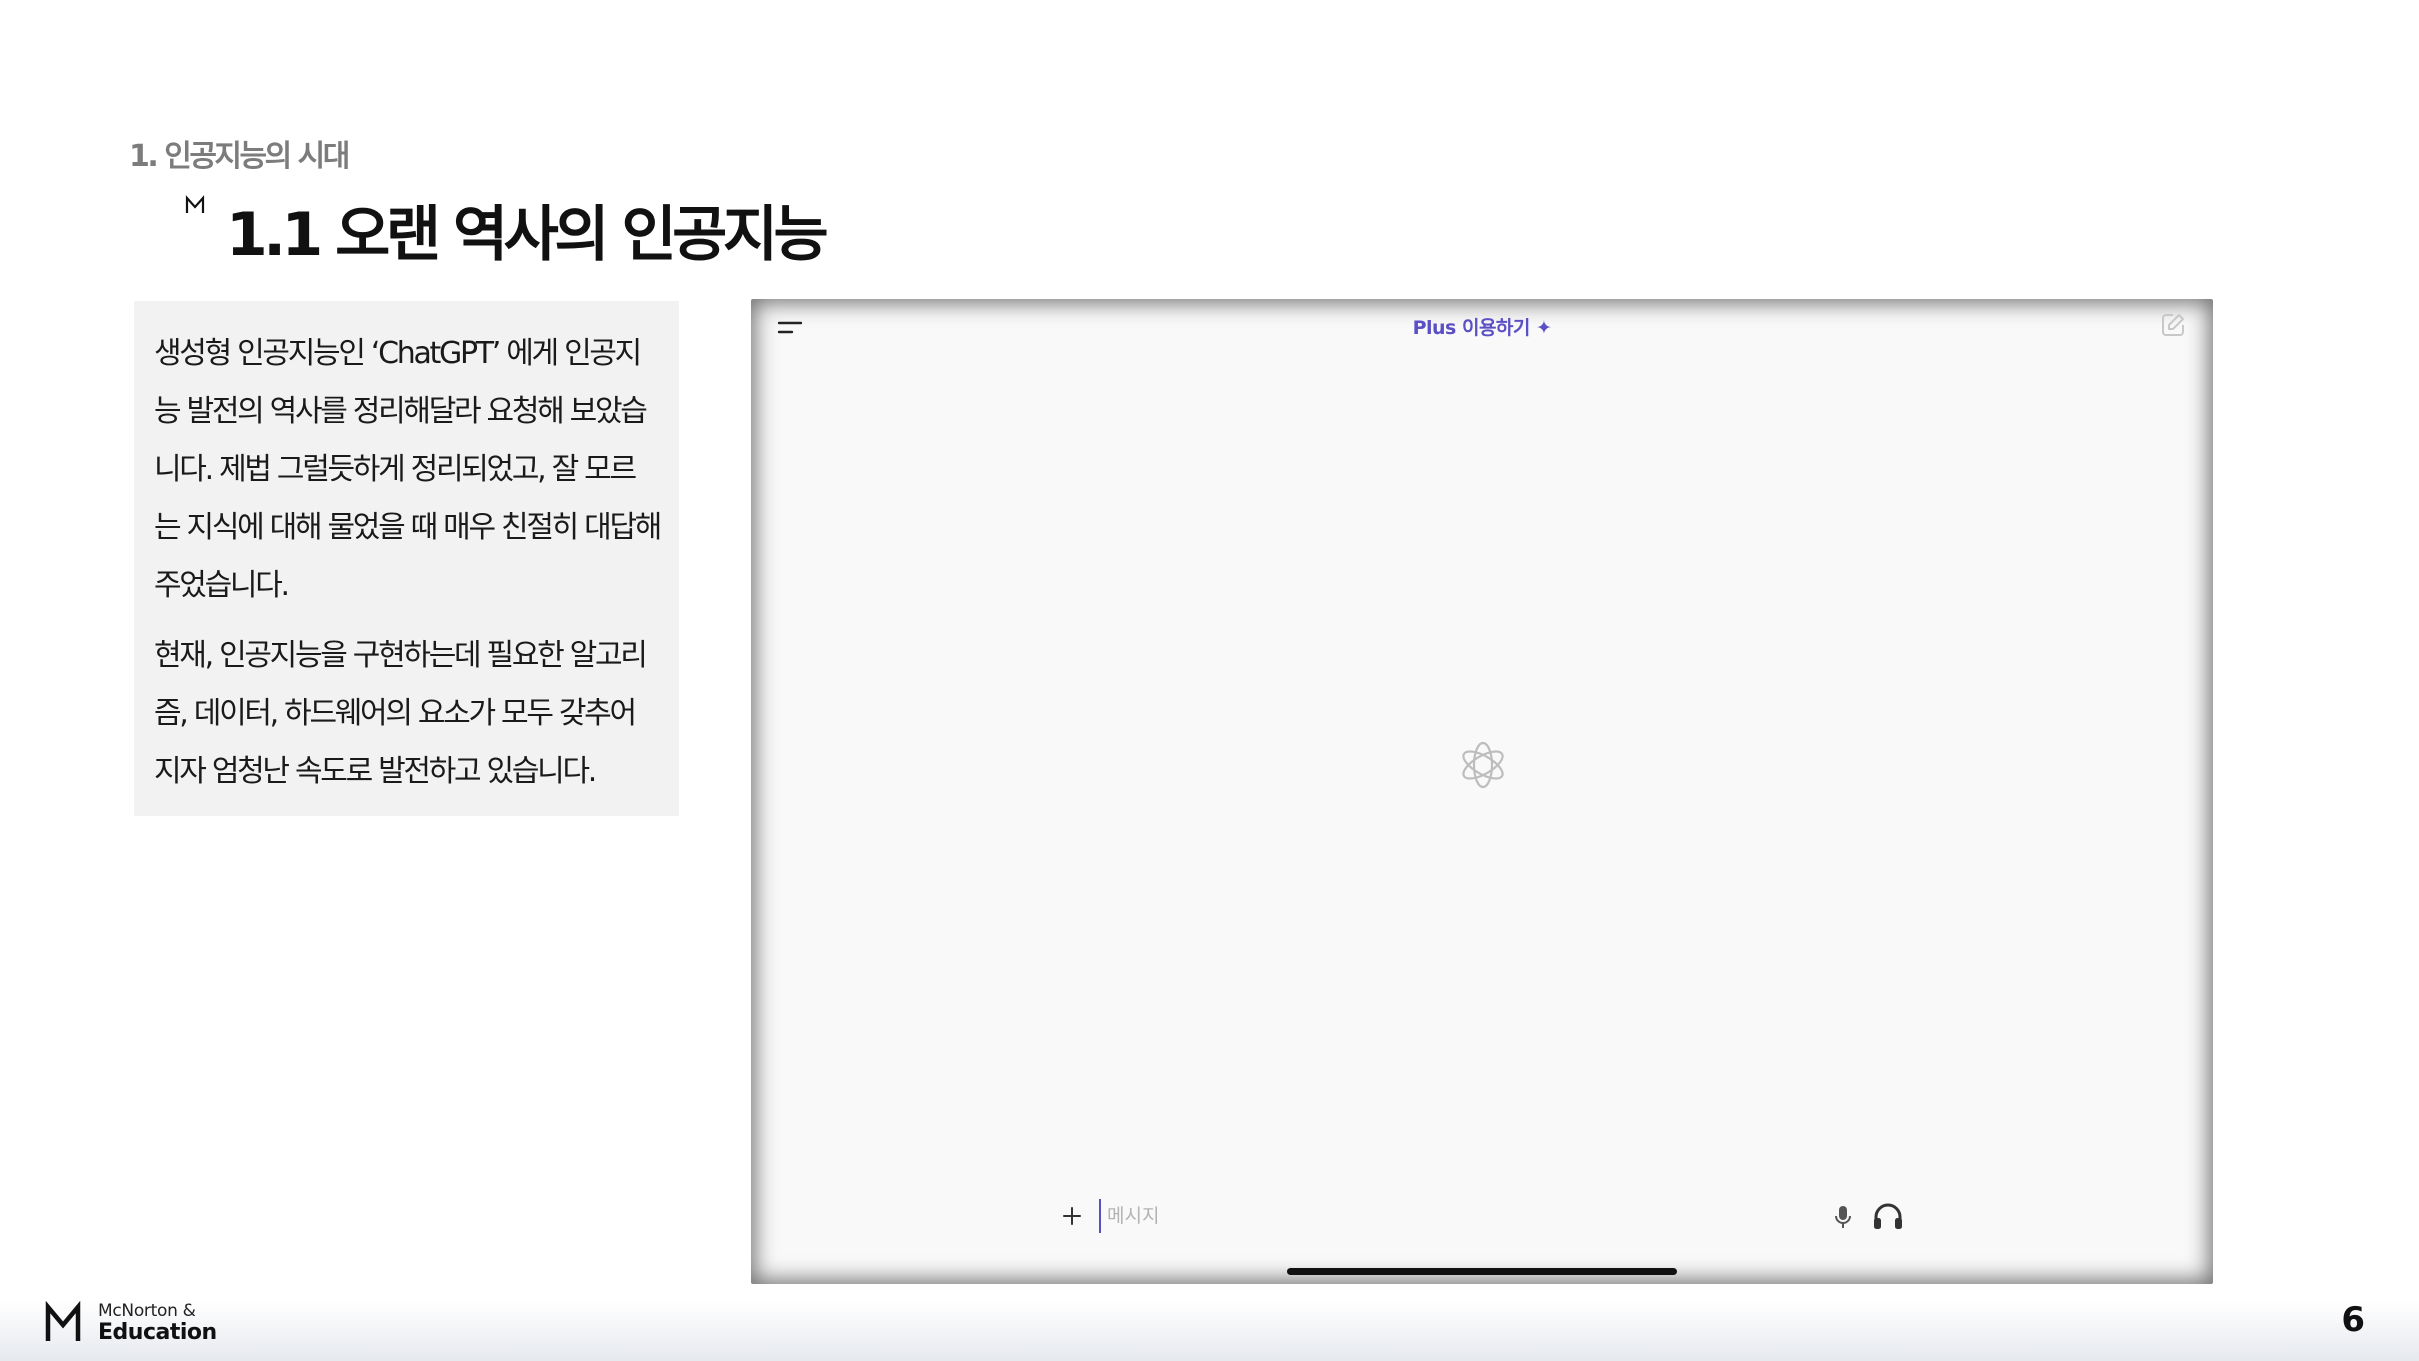 This screenshot has width=2419, height=1361. What do you see at coordinates (195, 204) in the screenshot?
I see `brand-mark-icon` at bounding box center [195, 204].